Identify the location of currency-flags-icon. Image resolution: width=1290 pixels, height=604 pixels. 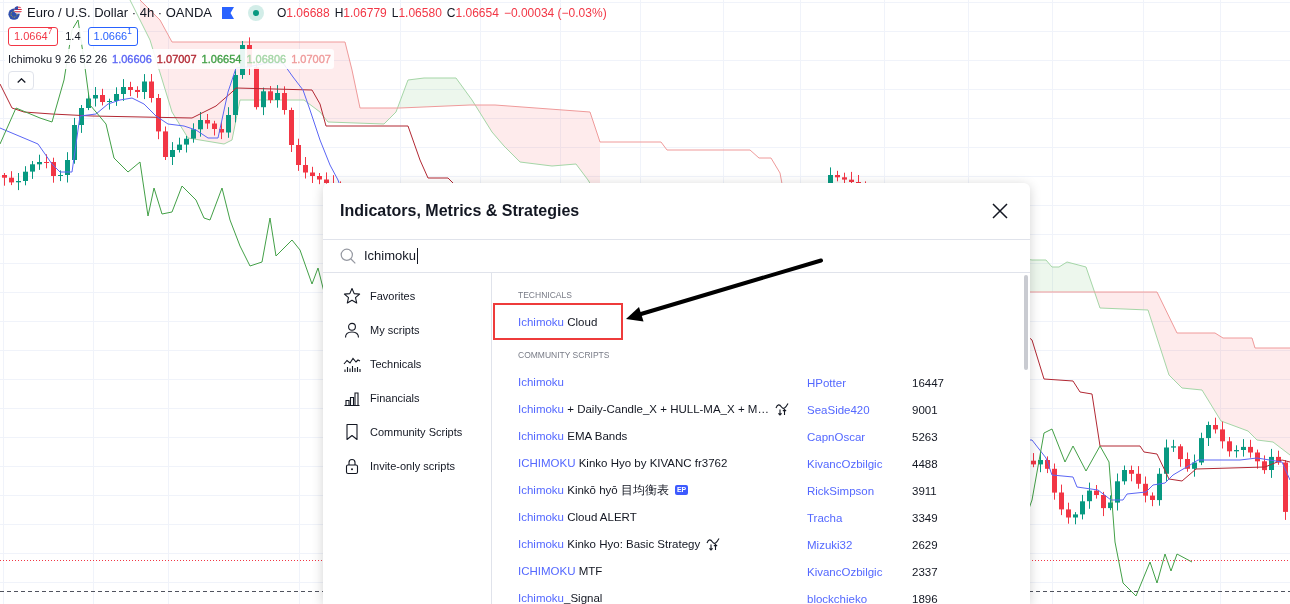
(15, 13).